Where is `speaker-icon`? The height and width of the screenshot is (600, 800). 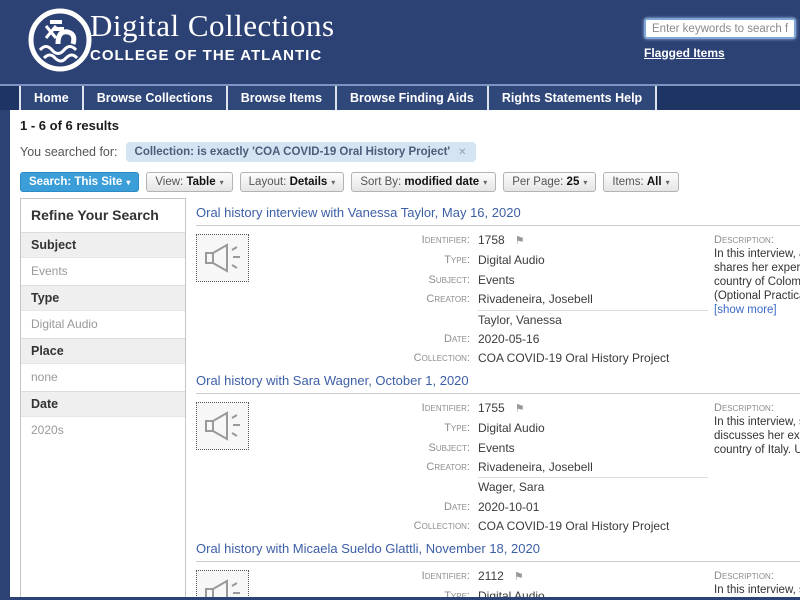 speaker-icon is located at coordinates (222, 258).